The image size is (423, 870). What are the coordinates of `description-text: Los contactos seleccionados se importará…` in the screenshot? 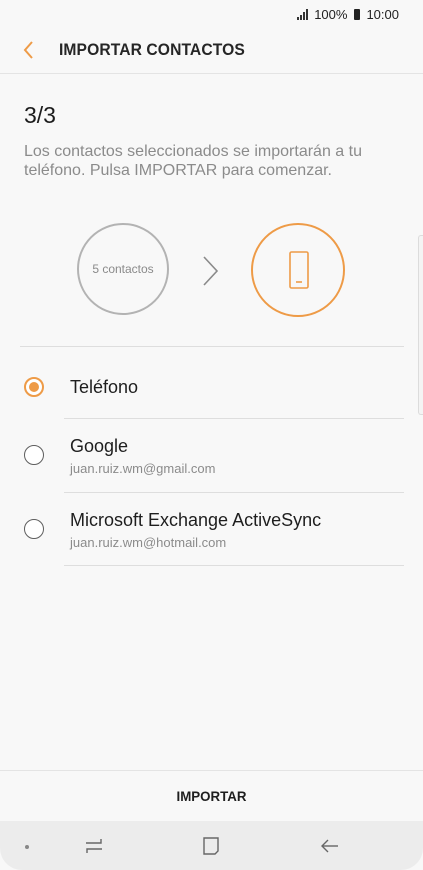 It's located at (193, 161).